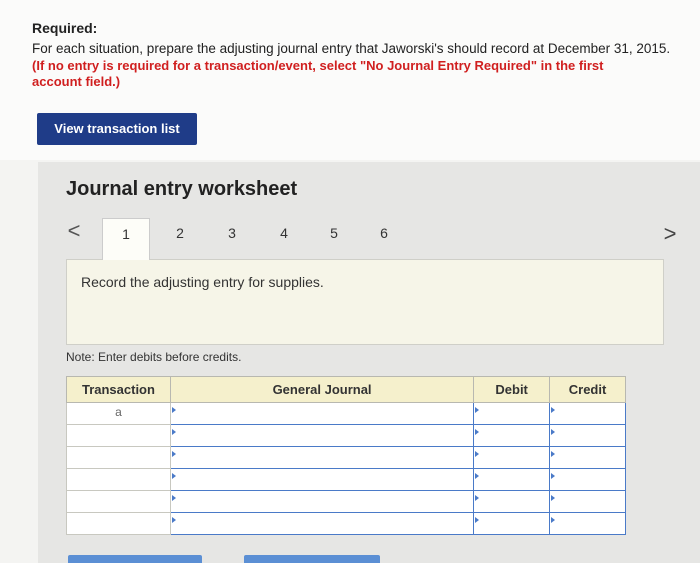 The height and width of the screenshot is (563, 700). I want to click on table-row: a, so click(346, 413).